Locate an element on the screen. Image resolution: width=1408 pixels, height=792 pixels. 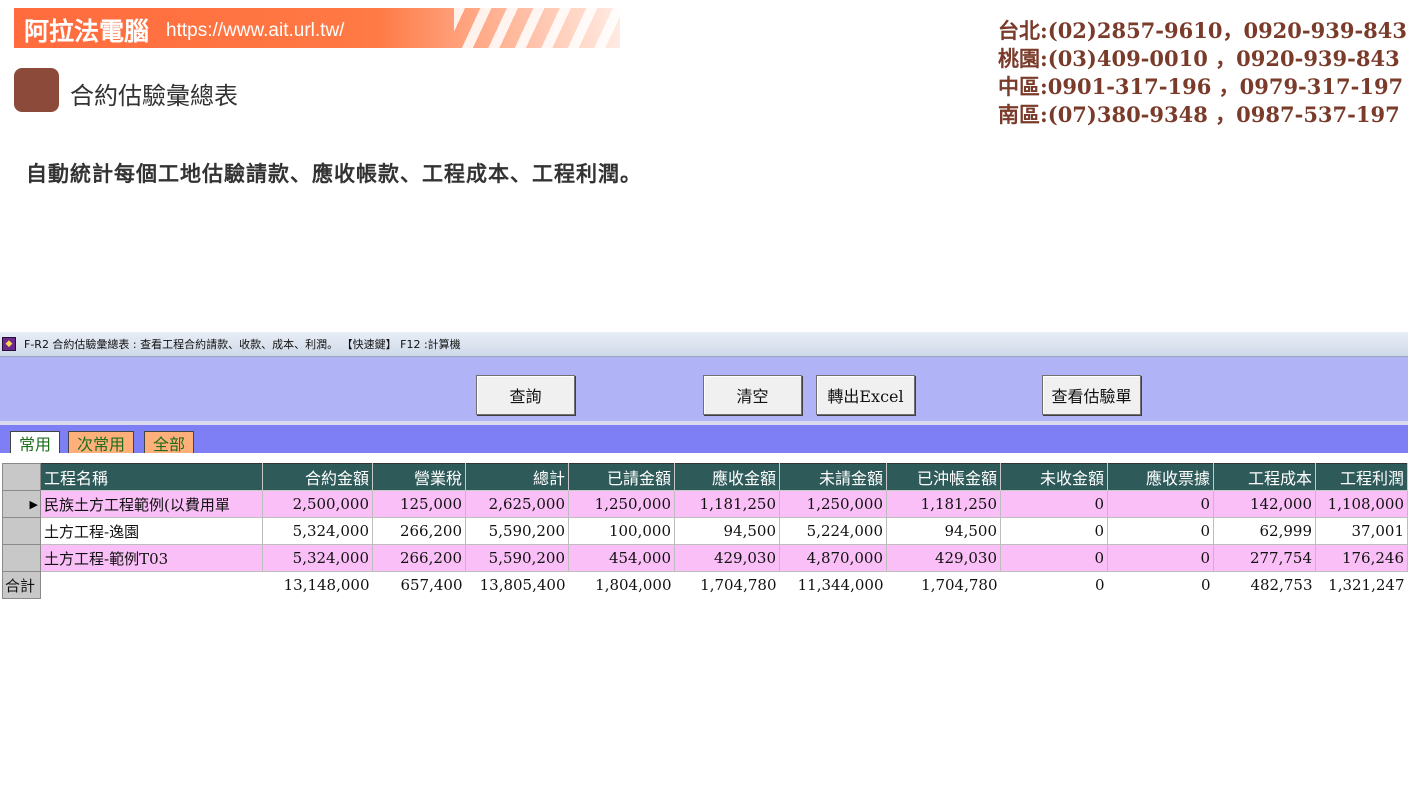
grid-cell: 142,000 is located at coordinates (1264, 504).